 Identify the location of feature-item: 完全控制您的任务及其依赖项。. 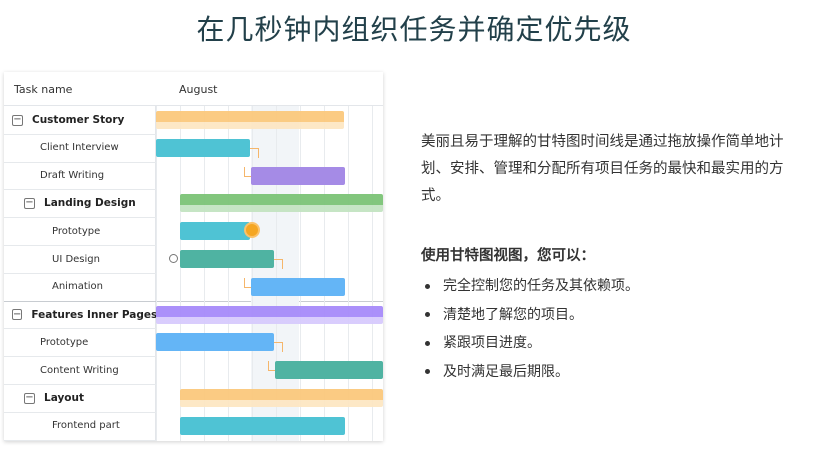
(530, 286).